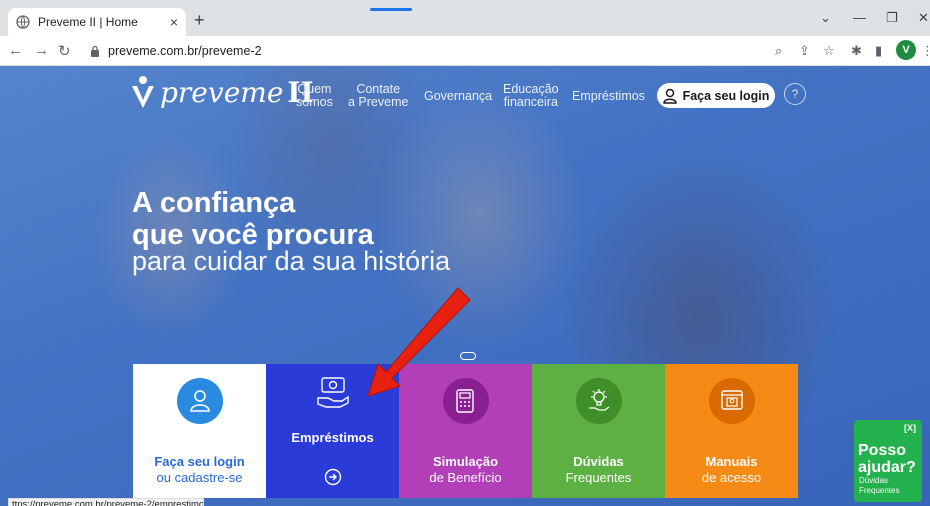 The width and height of the screenshot is (930, 506). I want to click on login-button-label: Faça seu login, so click(726, 95).